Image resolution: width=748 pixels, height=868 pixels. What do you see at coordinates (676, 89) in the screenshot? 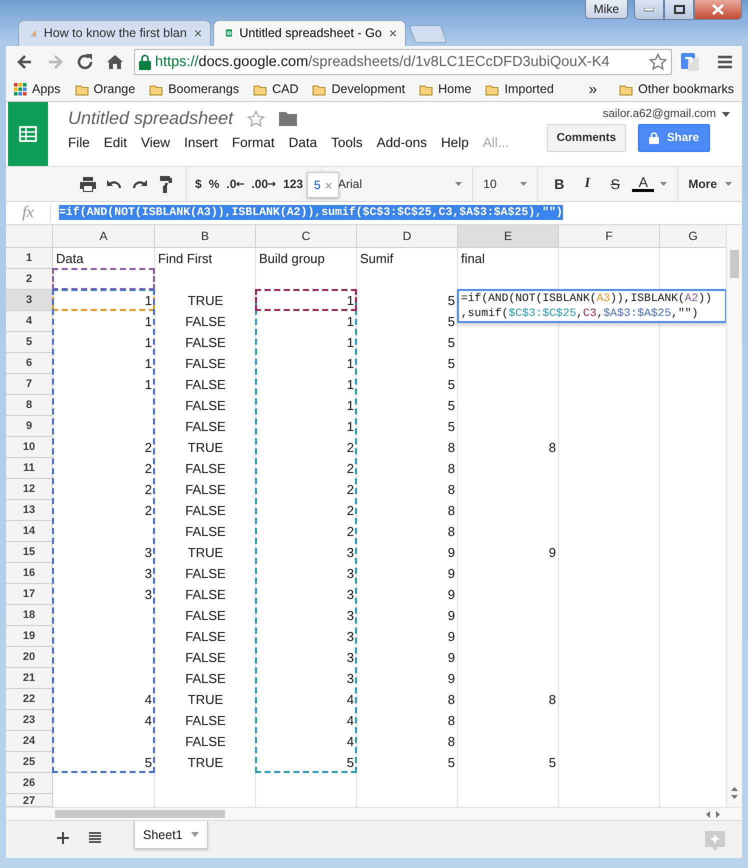
I see `bookmark: Other bookmarks` at bounding box center [676, 89].